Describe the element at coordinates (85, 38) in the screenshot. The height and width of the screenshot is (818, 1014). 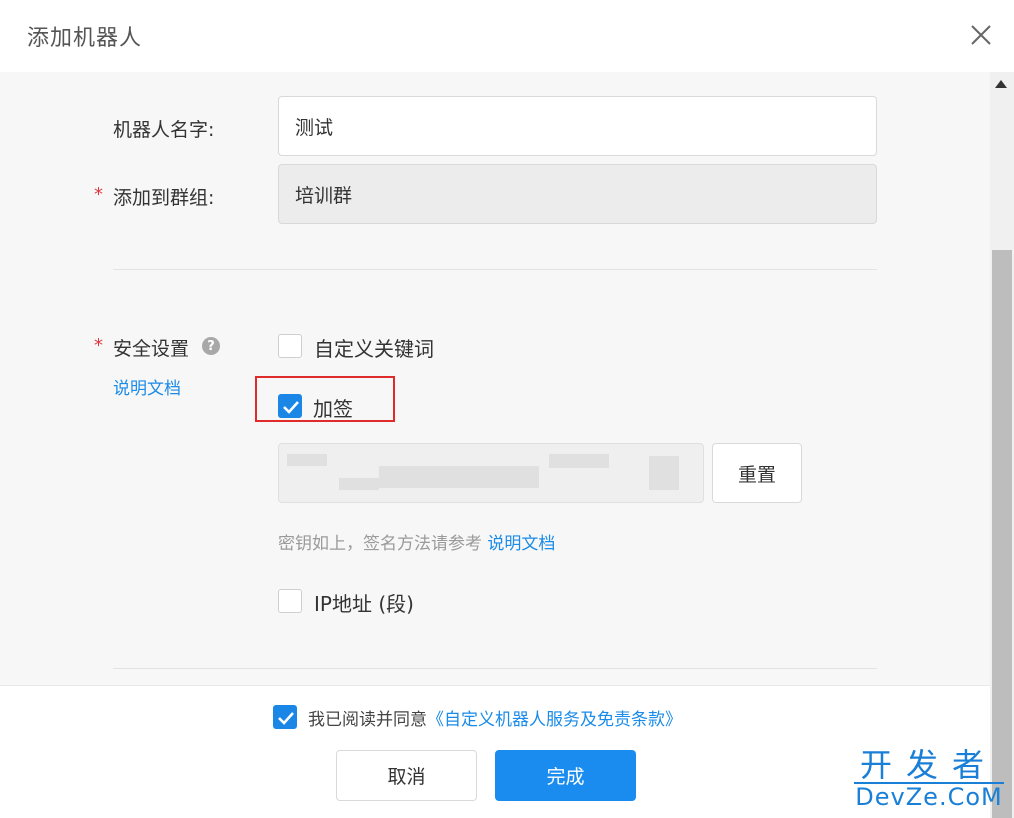
I see `dialog-title: 添加机器人` at that location.